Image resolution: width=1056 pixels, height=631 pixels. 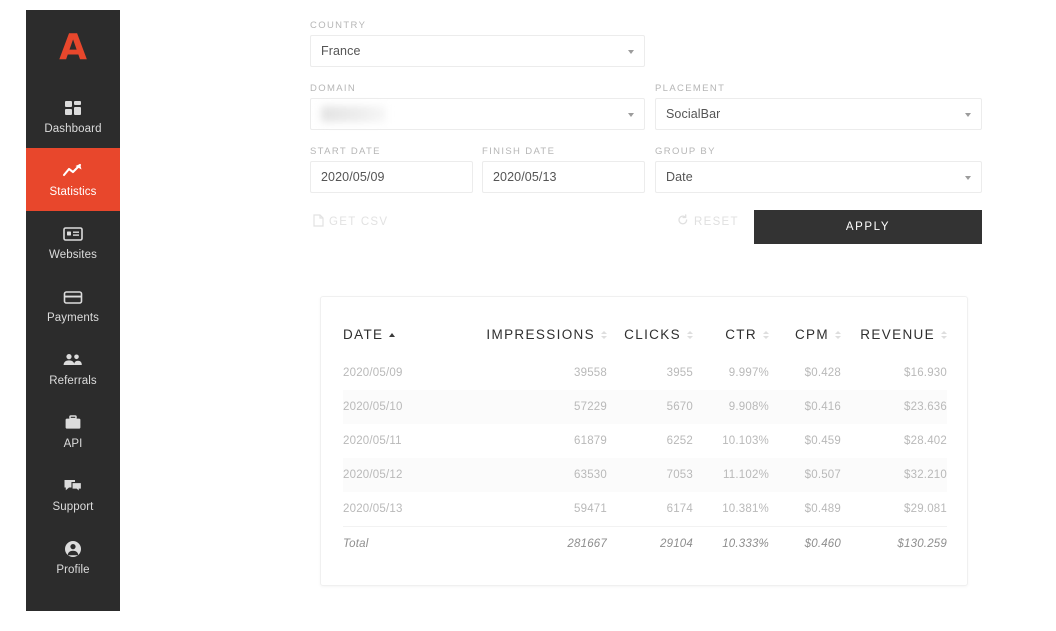 I want to click on apply-button: APPLY, so click(x=868, y=227).